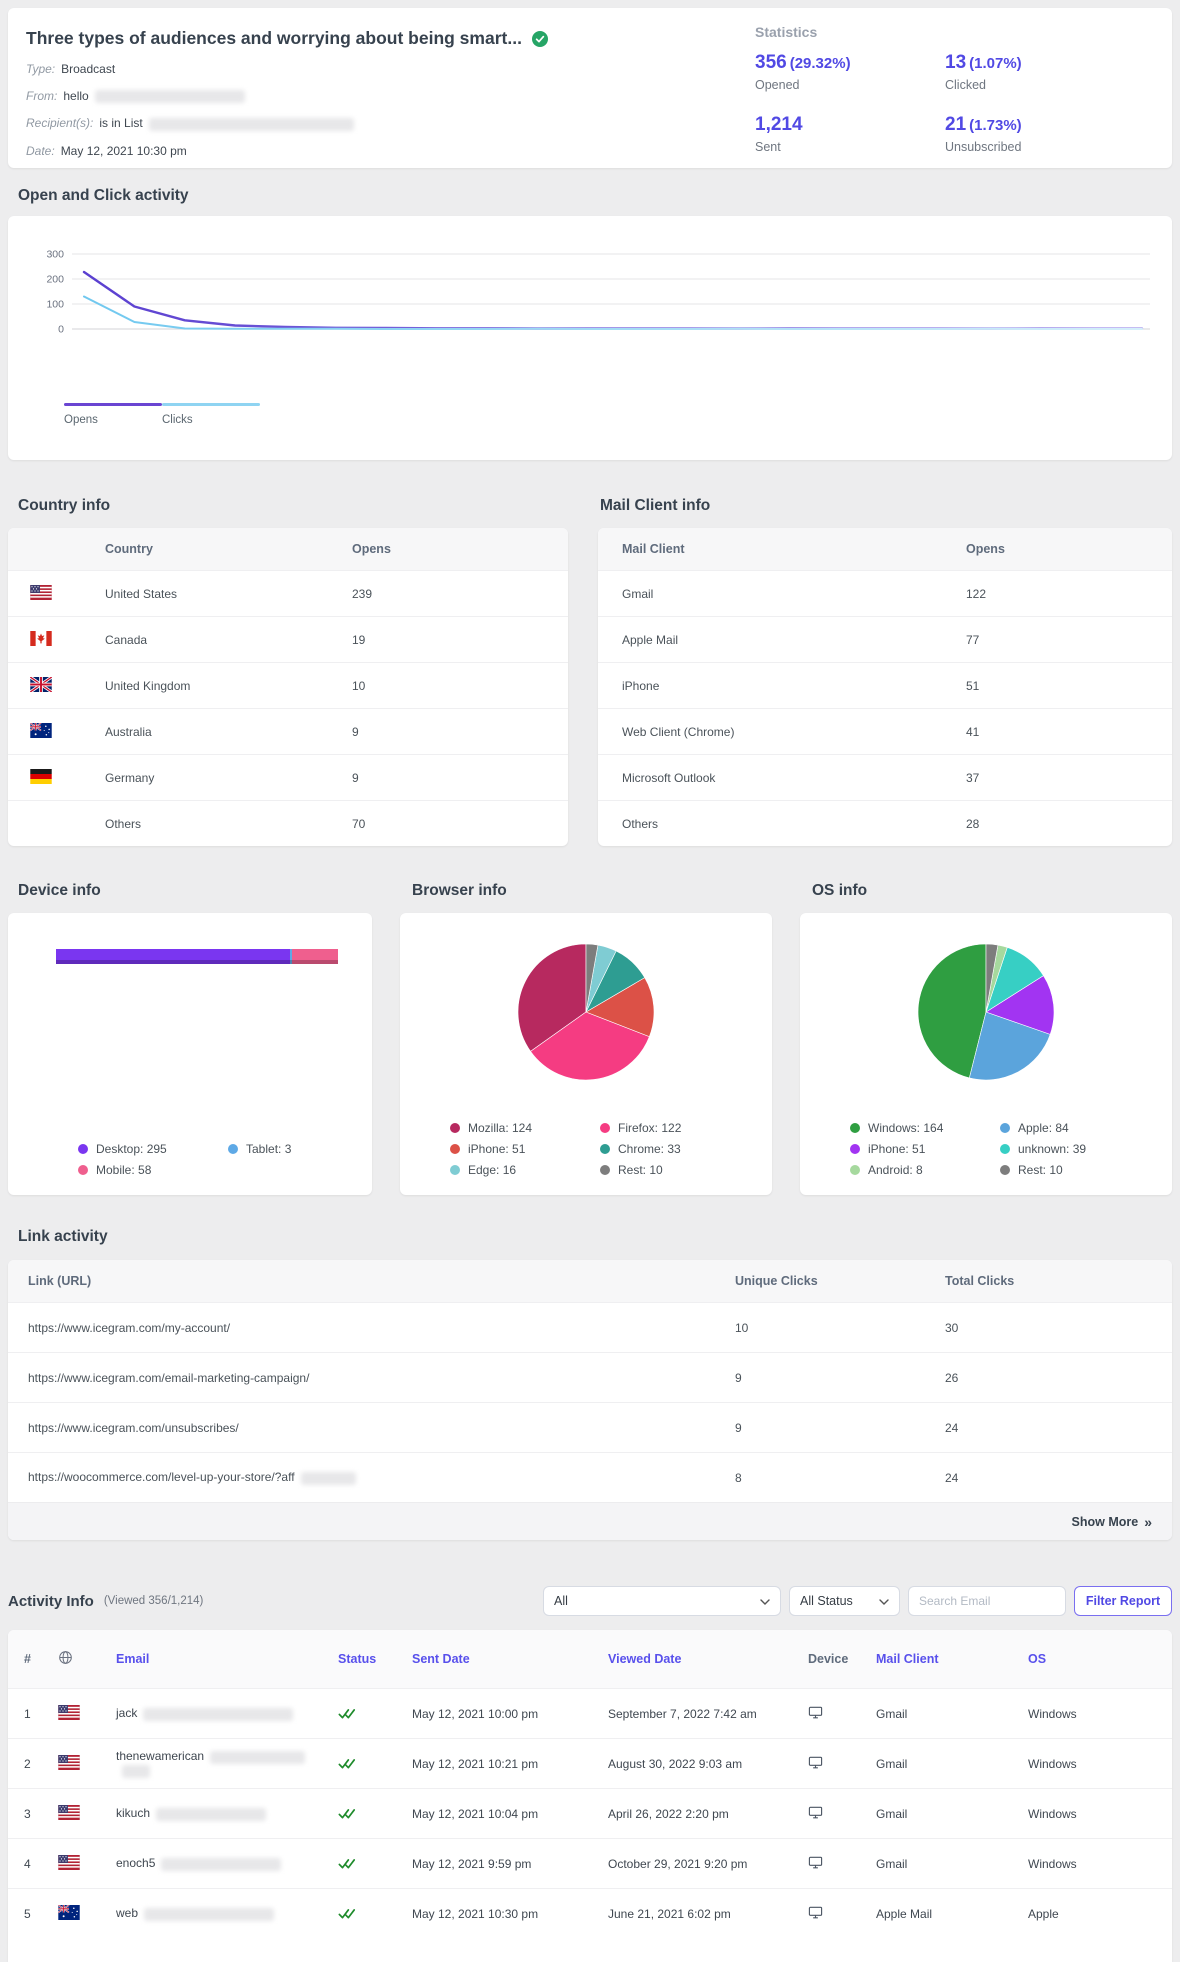 This screenshot has width=1180, height=1962. What do you see at coordinates (885, 593) in the screenshot?
I see `mail-client-row: Gmail 122` at bounding box center [885, 593].